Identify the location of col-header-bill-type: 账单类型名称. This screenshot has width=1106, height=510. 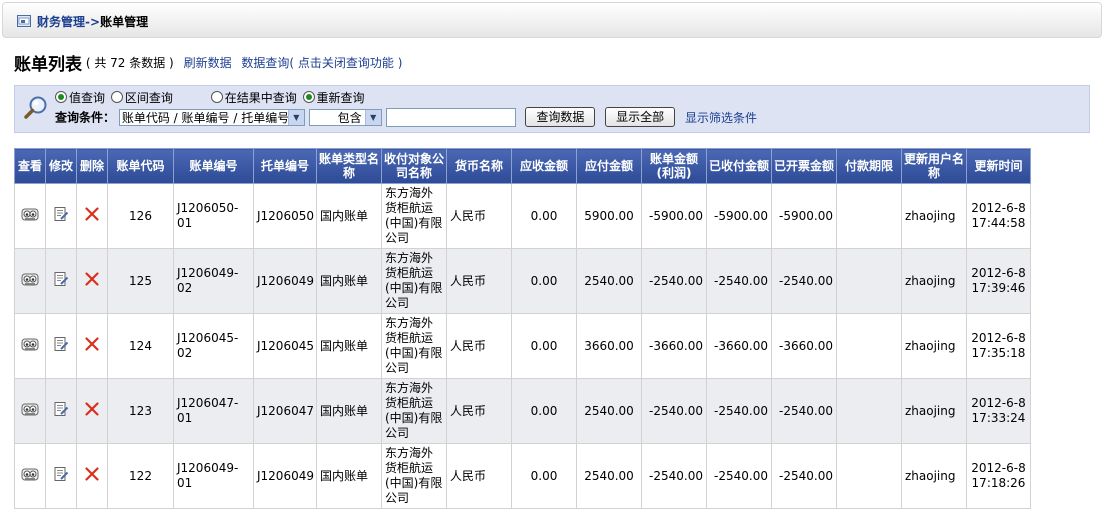
(349, 166).